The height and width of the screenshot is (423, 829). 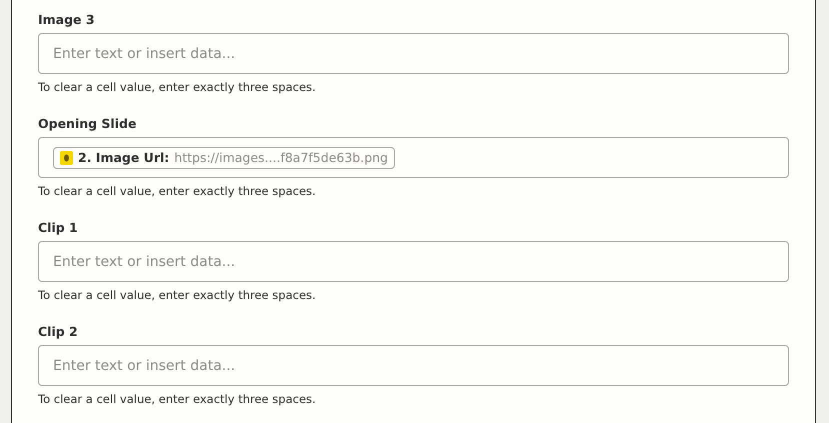 What do you see at coordinates (88, 124) in the screenshot?
I see `field-label: Opening Slide` at bounding box center [88, 124].